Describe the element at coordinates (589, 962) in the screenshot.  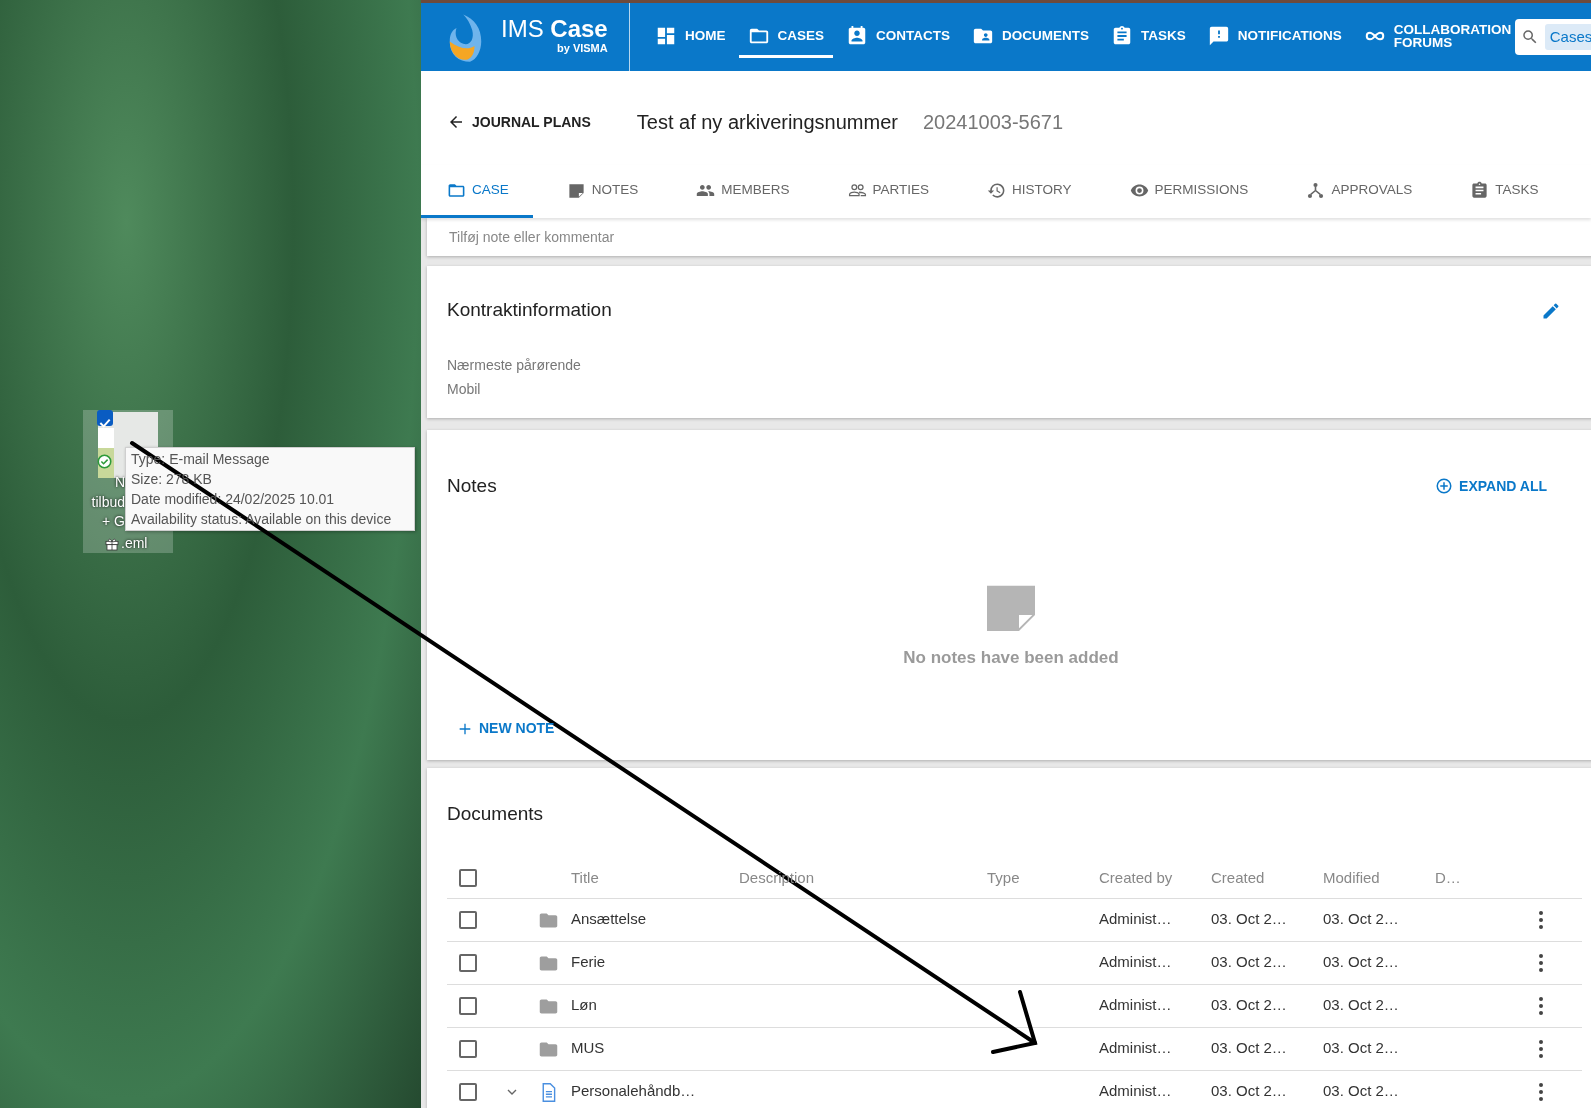
I see `table-cell-text: Ferie` at that location.